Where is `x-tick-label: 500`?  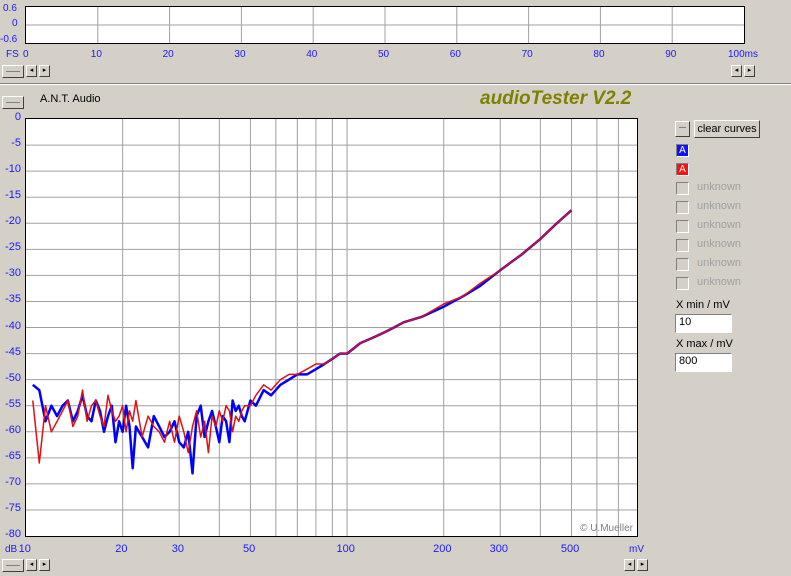 x-tick-label: 500 is located at coordinates (570, 549).